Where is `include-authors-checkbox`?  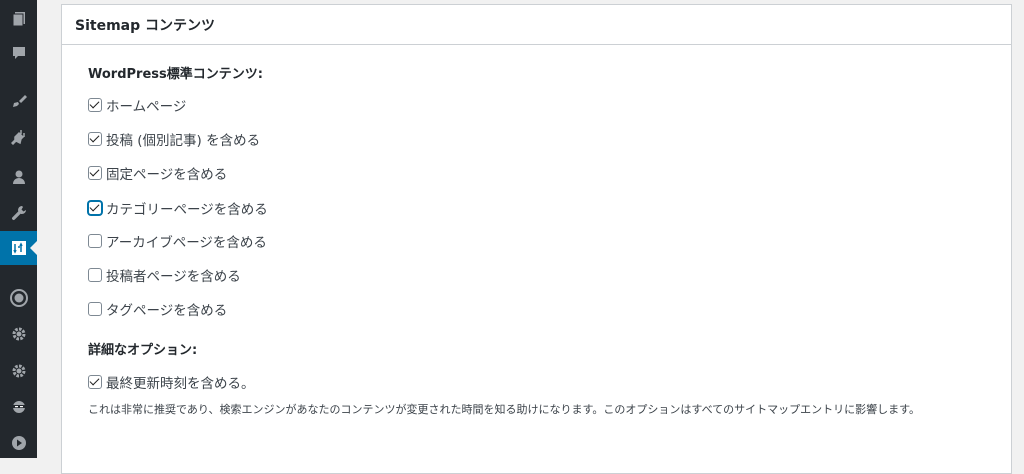 include-authors-checkbox is located at coordinates (95, 275).